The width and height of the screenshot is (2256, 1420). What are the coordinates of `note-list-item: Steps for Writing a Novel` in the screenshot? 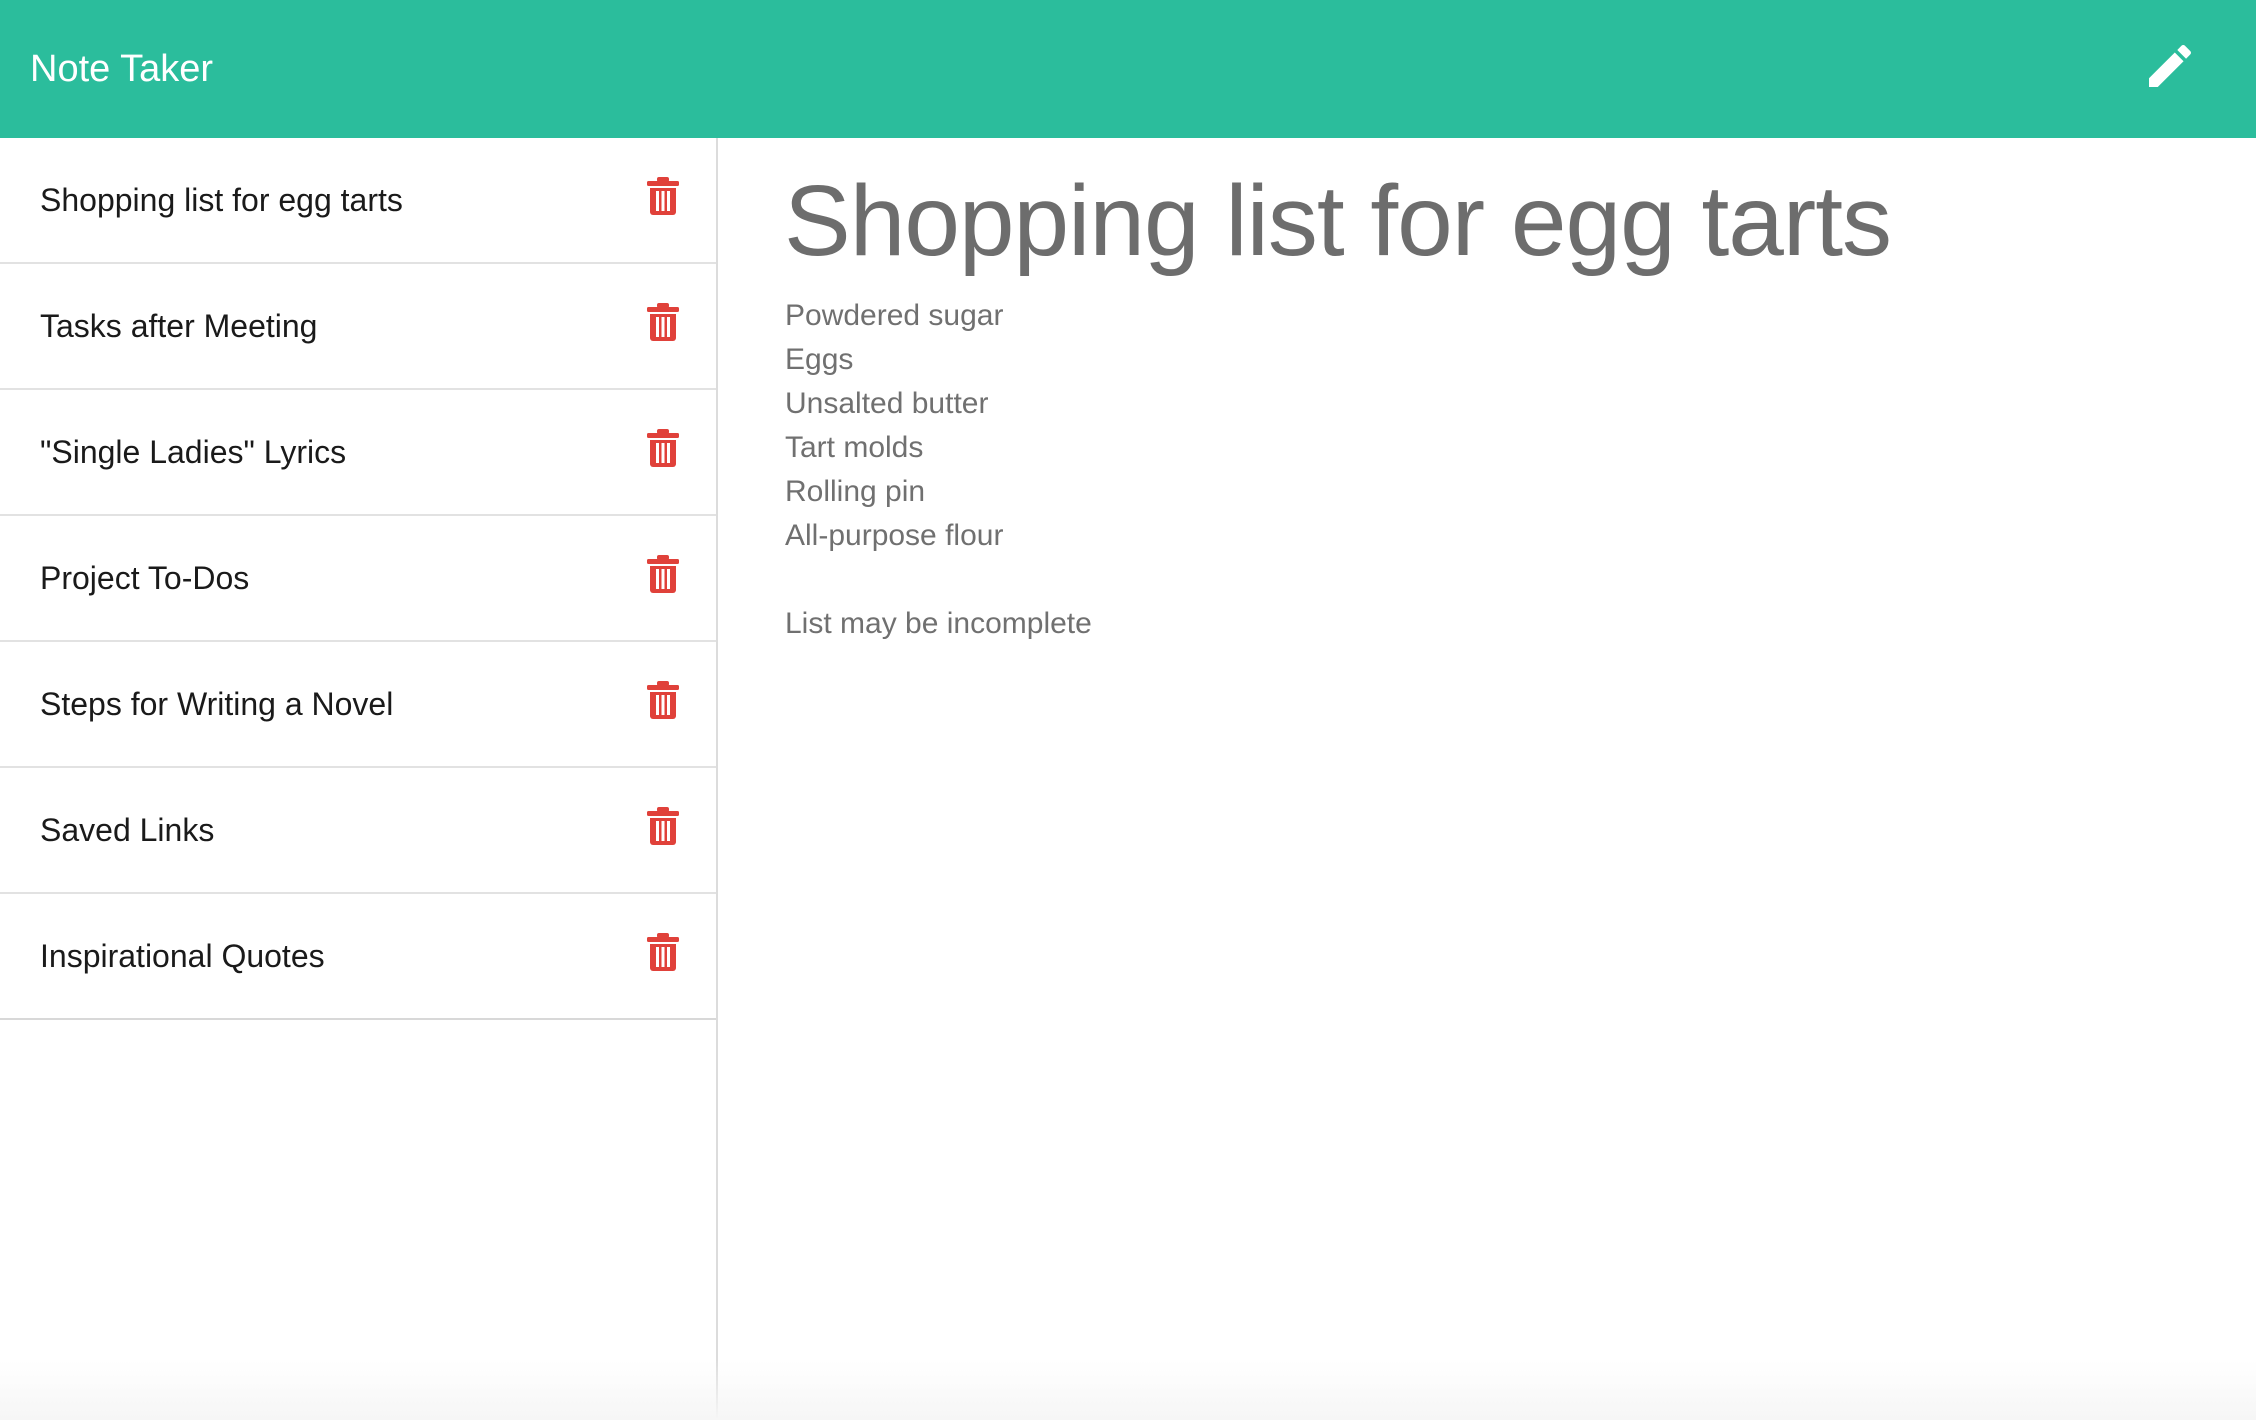 It's located at (358, 705).